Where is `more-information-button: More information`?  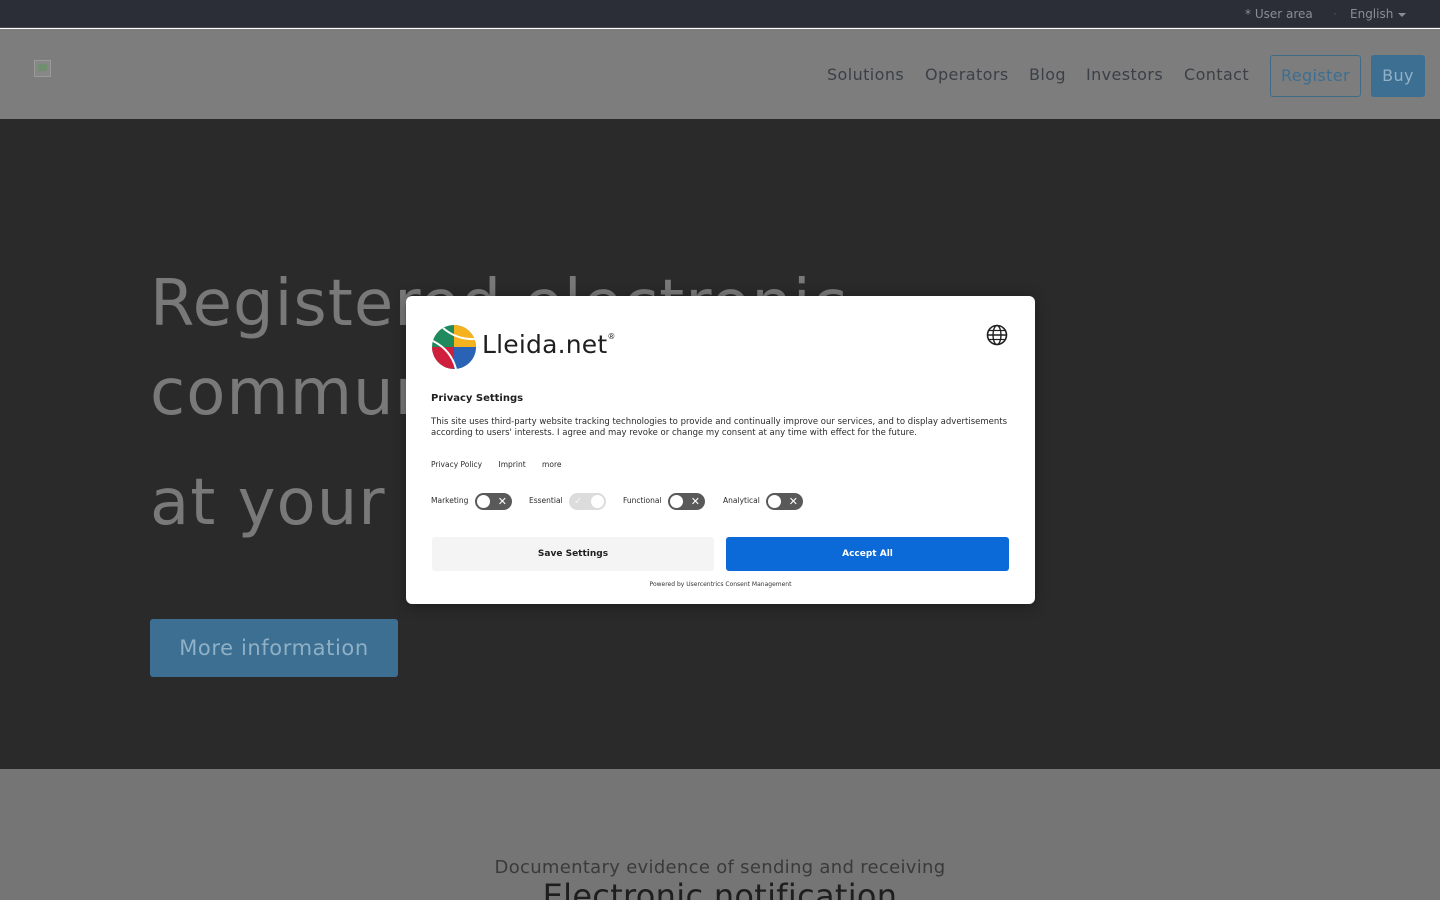 more-information-button: More information is located at coordinates (274, 648).